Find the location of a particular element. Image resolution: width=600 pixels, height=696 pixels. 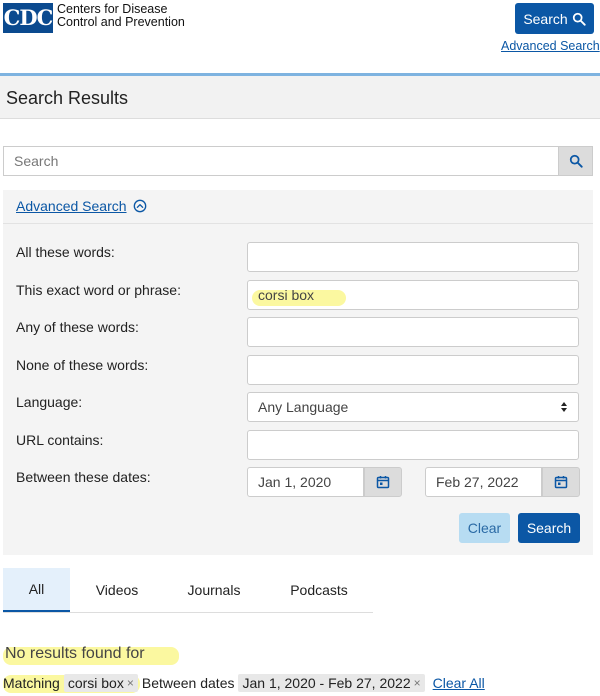

select-arrows-icon is located at coordinates (564, 407).